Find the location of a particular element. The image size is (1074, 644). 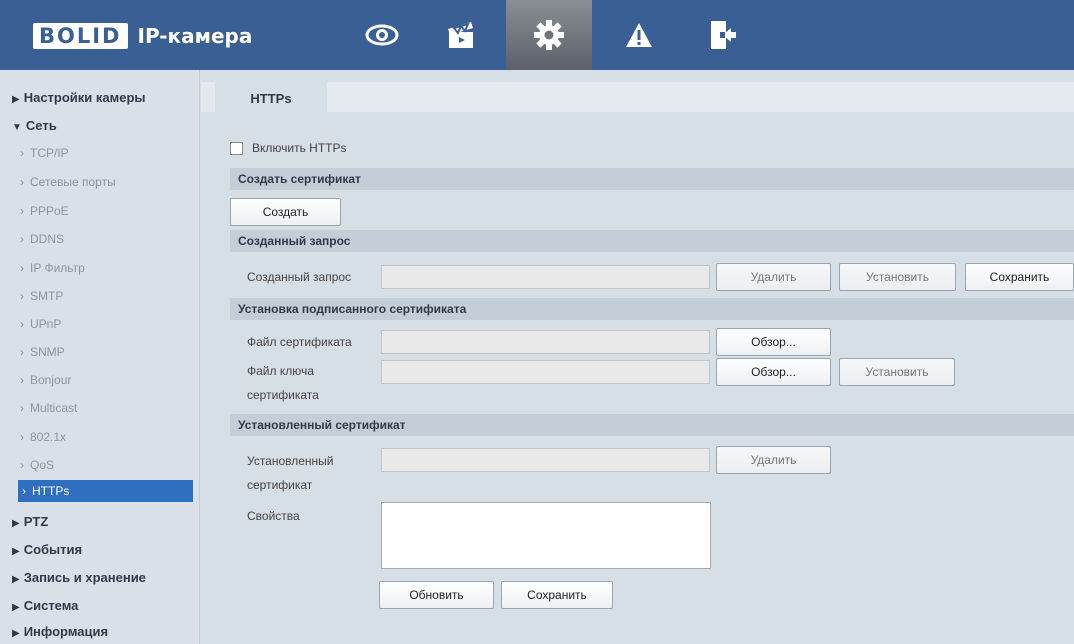

install-signed-button: Установить is located at coordinates (897, 372).